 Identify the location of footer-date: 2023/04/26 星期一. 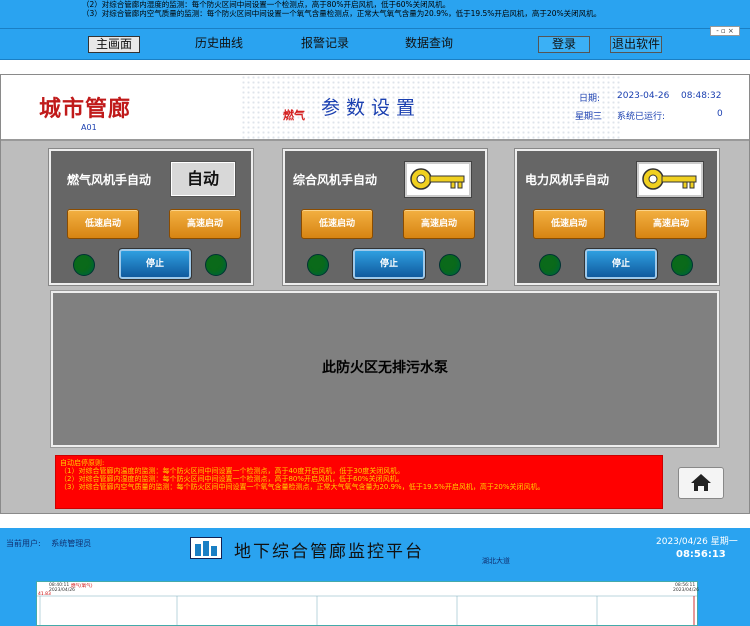
(697, 542).